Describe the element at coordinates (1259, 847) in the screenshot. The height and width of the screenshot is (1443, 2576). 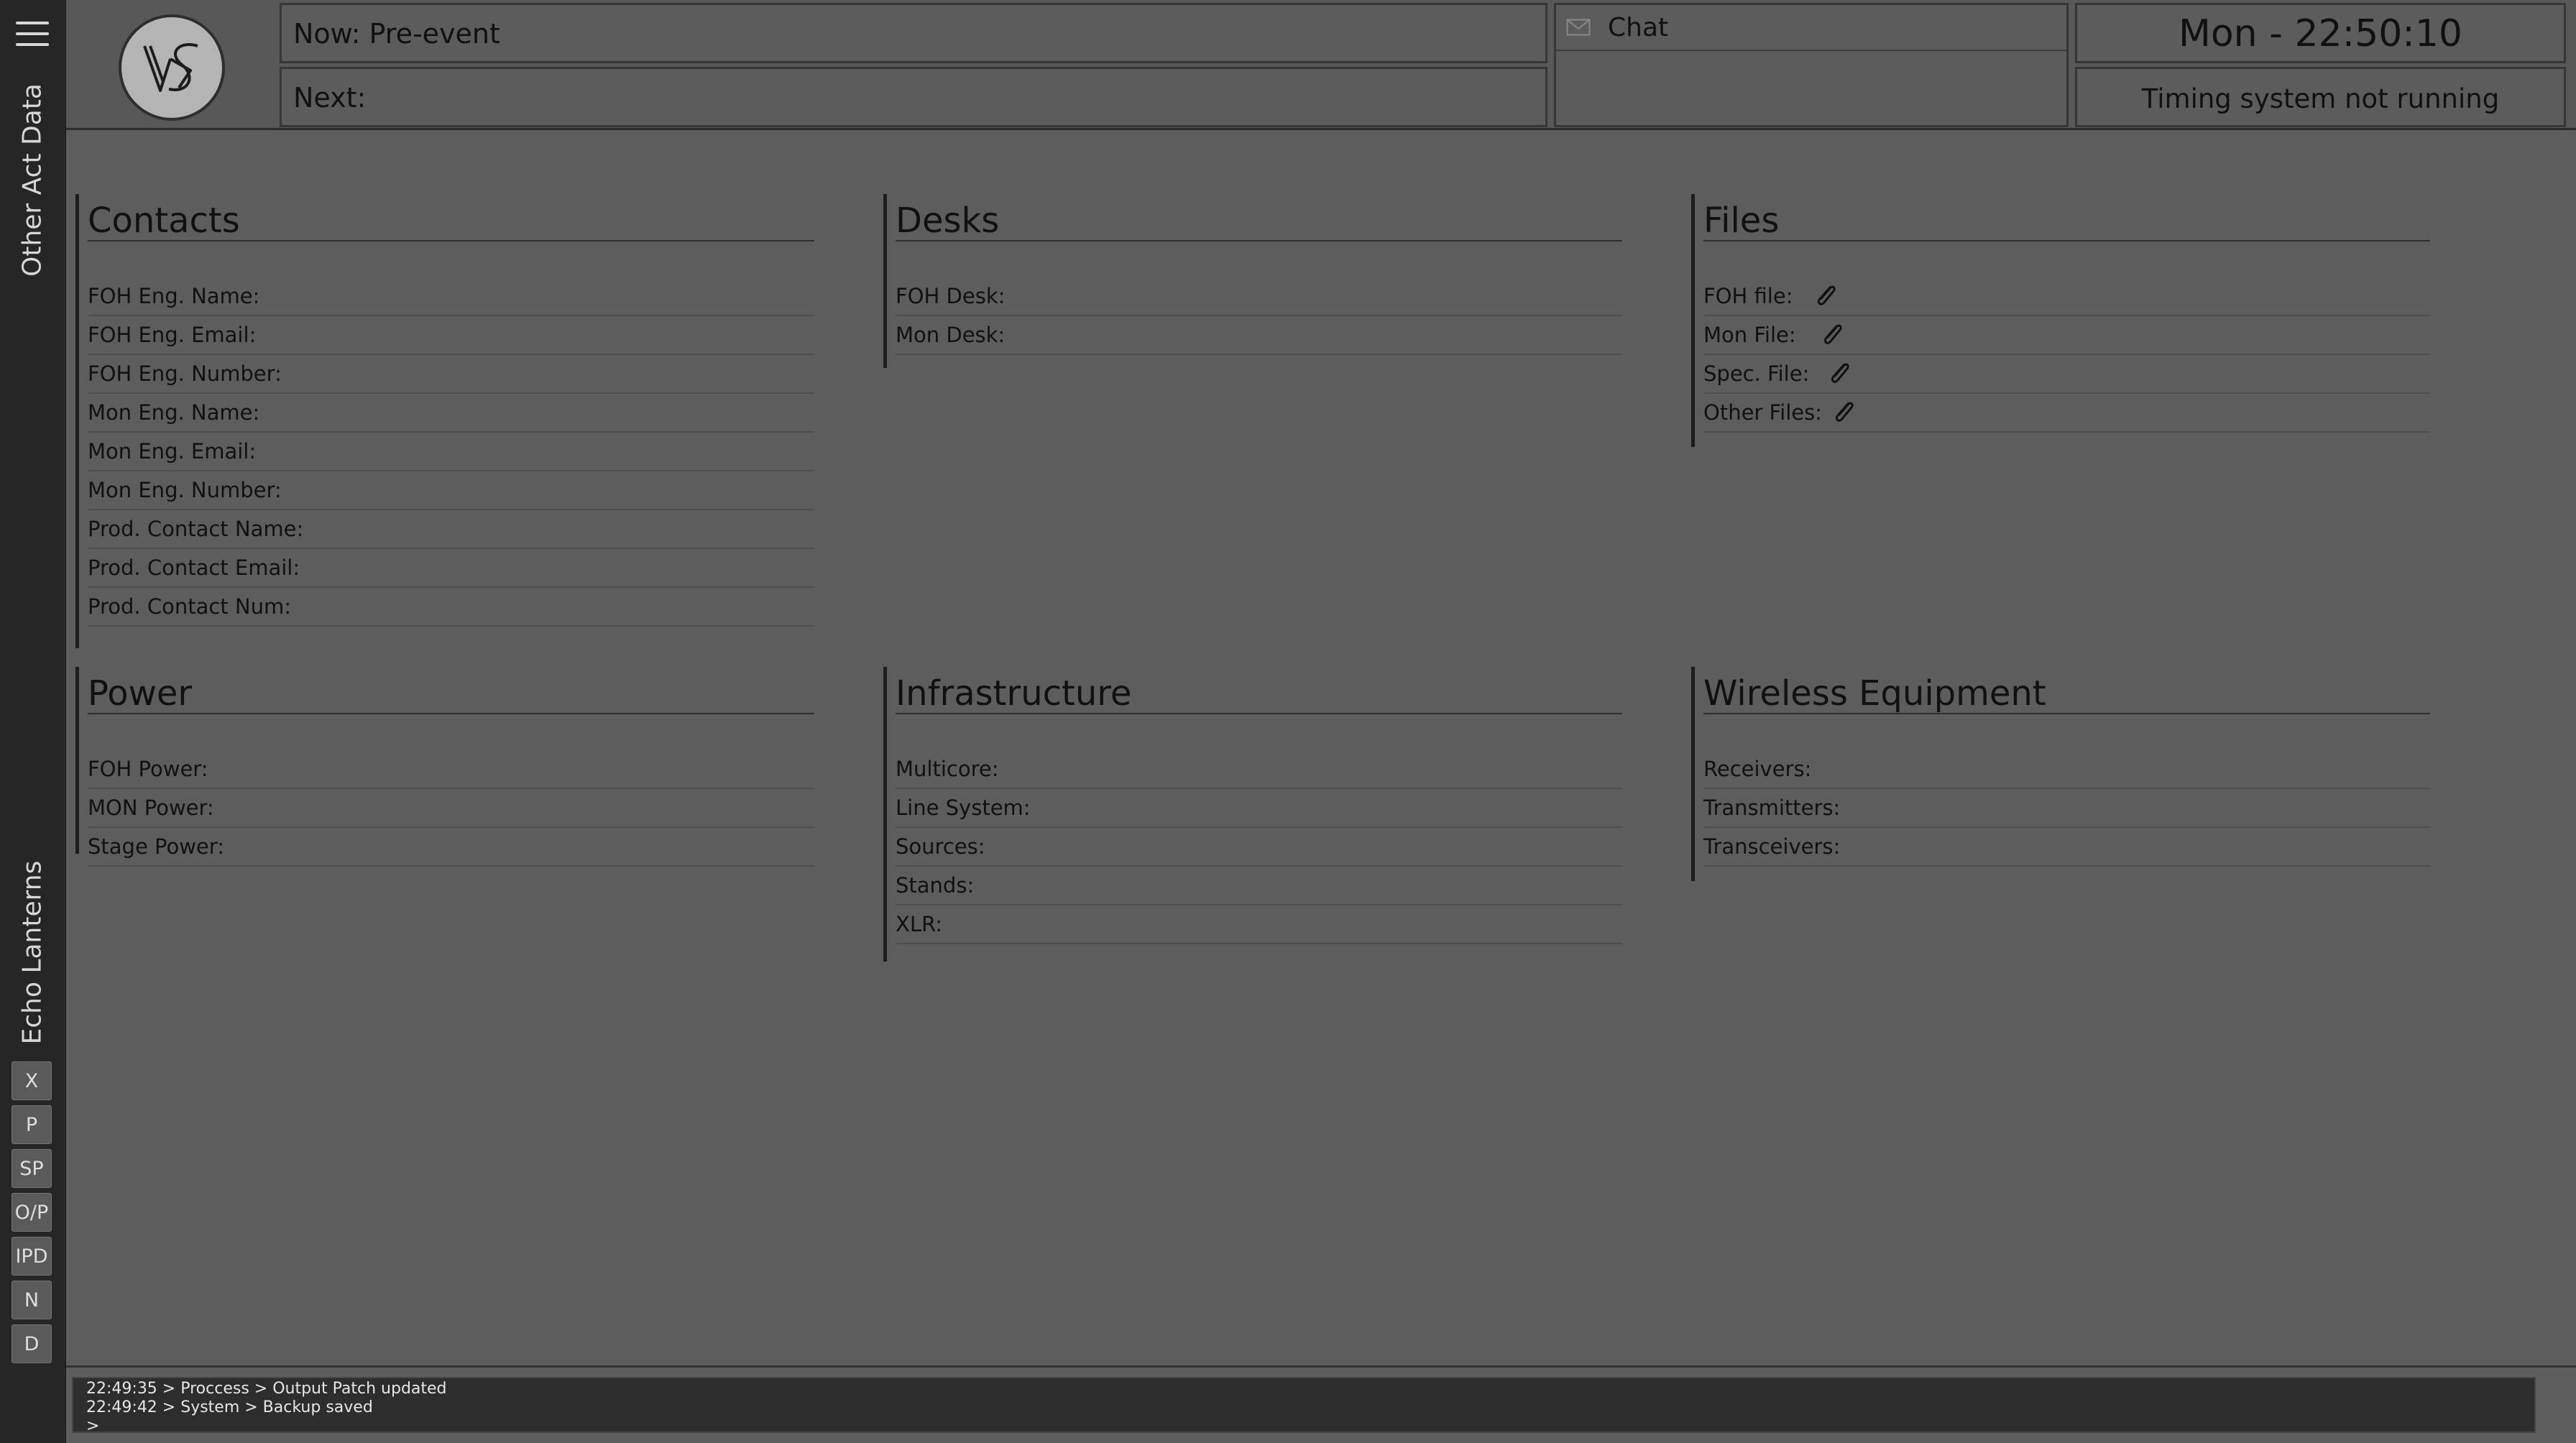
I see `field-sources: Sources:` at that location.